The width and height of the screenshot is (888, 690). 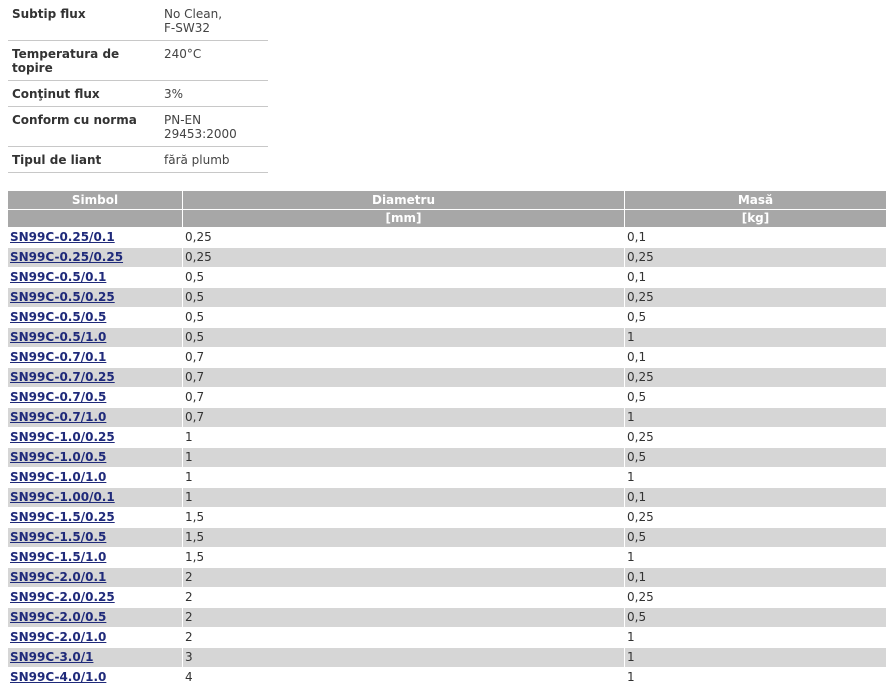 I want to click on table-row: SN99C-0.7/0.1 0,7 0,1, so click(x=447, y=357).